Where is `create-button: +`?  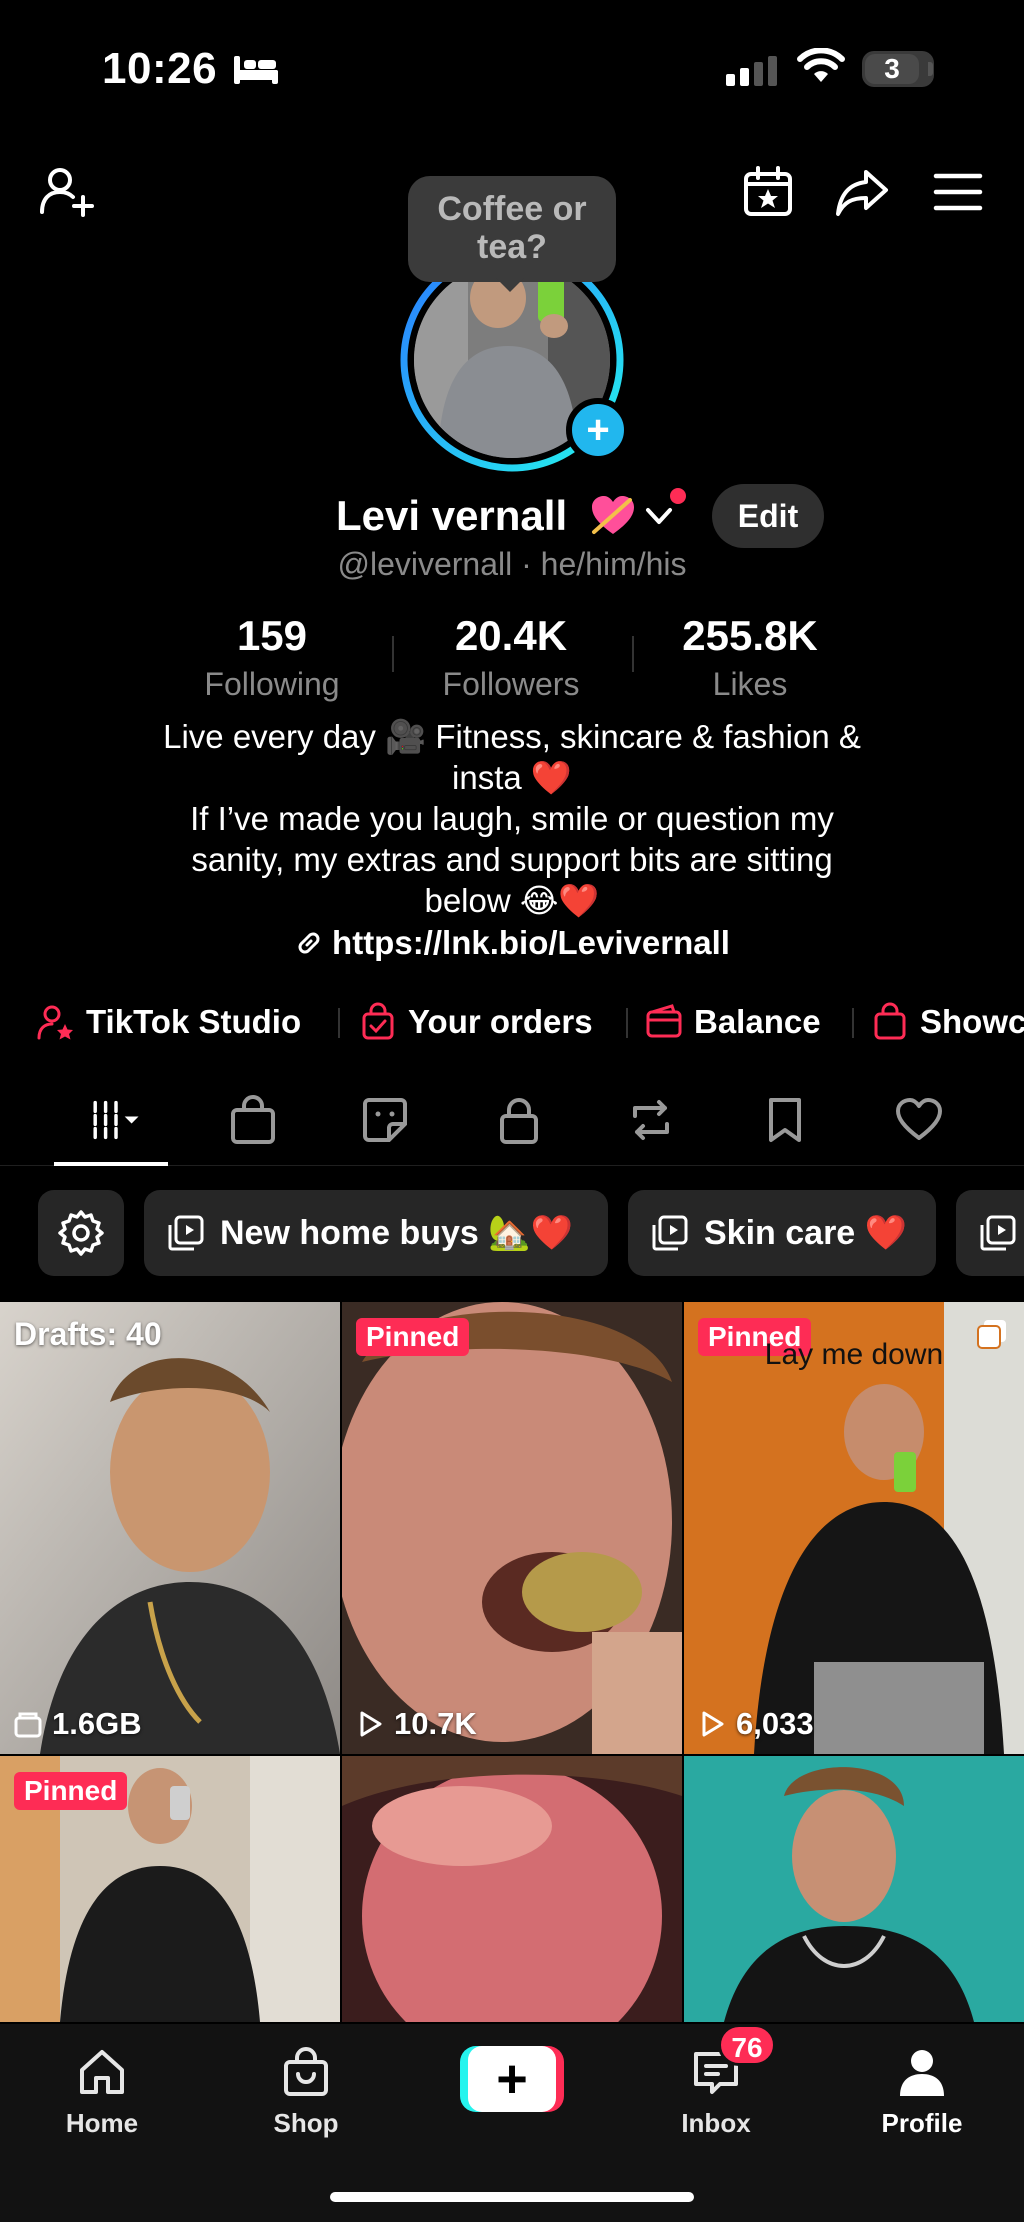 create-button: + is located at coordinates (512, 2079).